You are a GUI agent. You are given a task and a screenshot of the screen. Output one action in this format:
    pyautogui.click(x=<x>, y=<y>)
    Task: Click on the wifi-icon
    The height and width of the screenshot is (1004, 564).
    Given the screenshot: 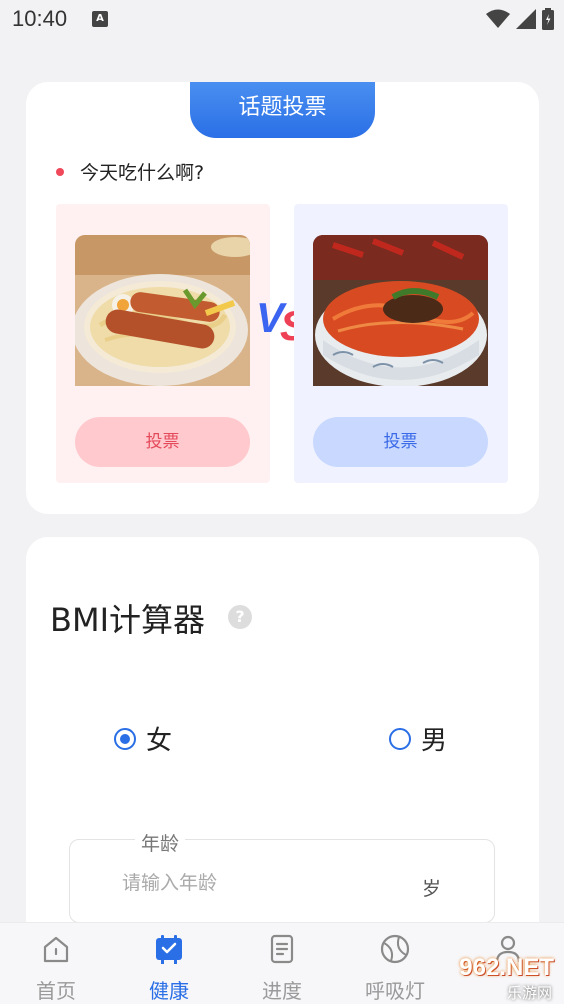 What is the action you would take?
    pyautogui.click(x=498, y=18)
    